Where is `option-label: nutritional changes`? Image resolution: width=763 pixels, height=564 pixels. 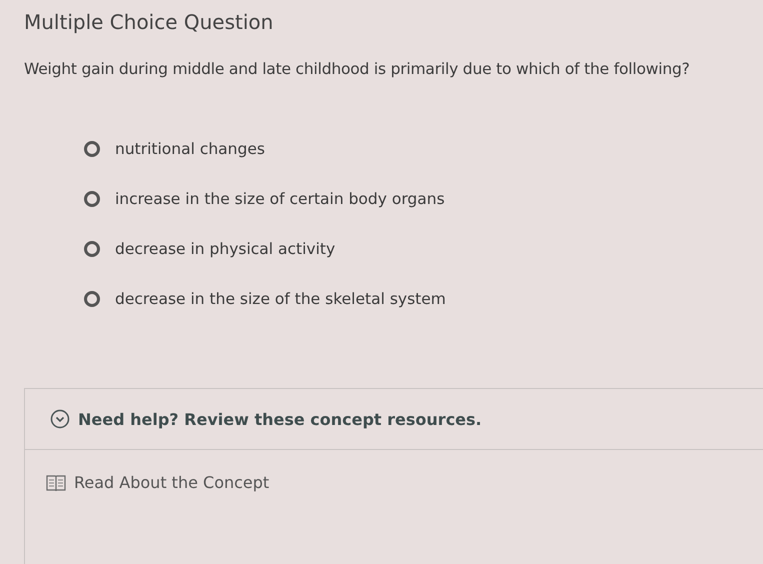 option-label: nutritional changes is located at coordinates (190, 149).